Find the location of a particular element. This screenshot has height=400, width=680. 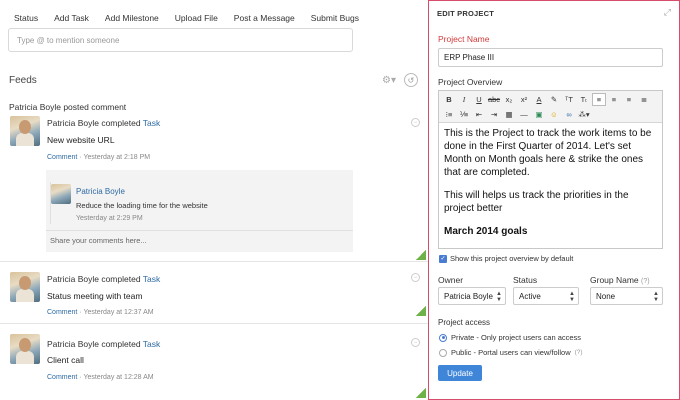

status-label: Status is located at coordinates (525, 280).